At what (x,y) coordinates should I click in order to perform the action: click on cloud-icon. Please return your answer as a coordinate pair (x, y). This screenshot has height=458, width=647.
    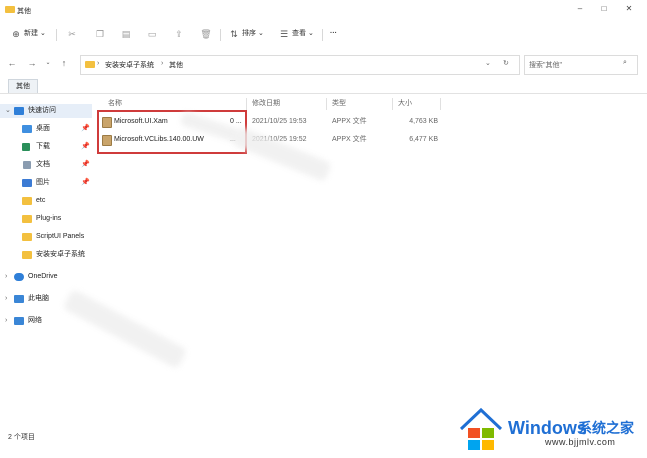
    Looking at the image, I should click on (19, 277).